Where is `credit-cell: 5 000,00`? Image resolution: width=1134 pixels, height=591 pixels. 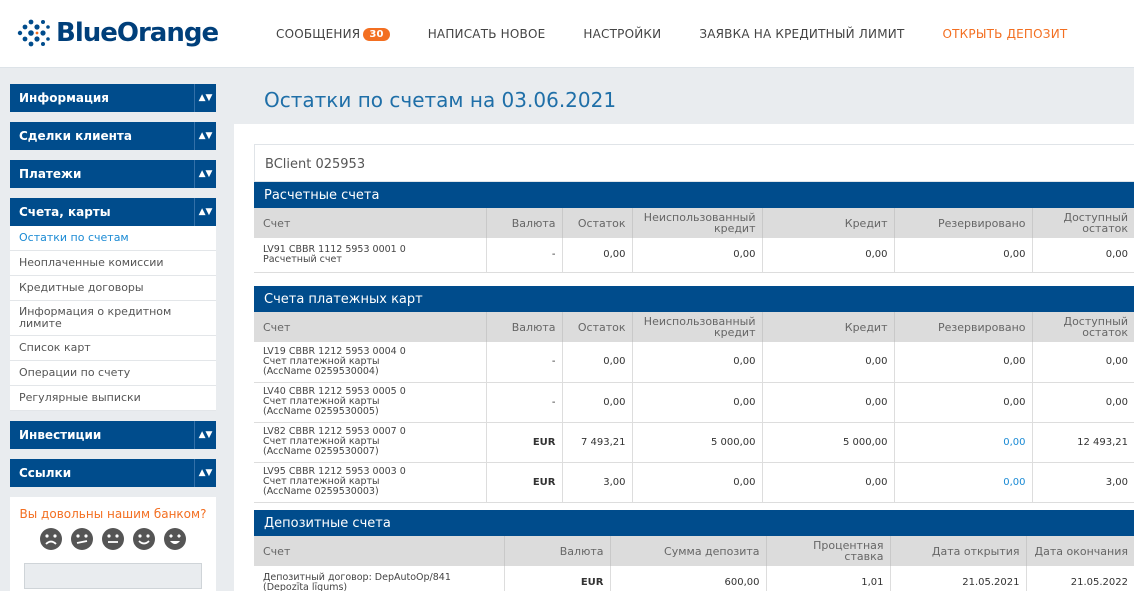 credit-cell: 5 000,00 is located at coordinates (828, 442).